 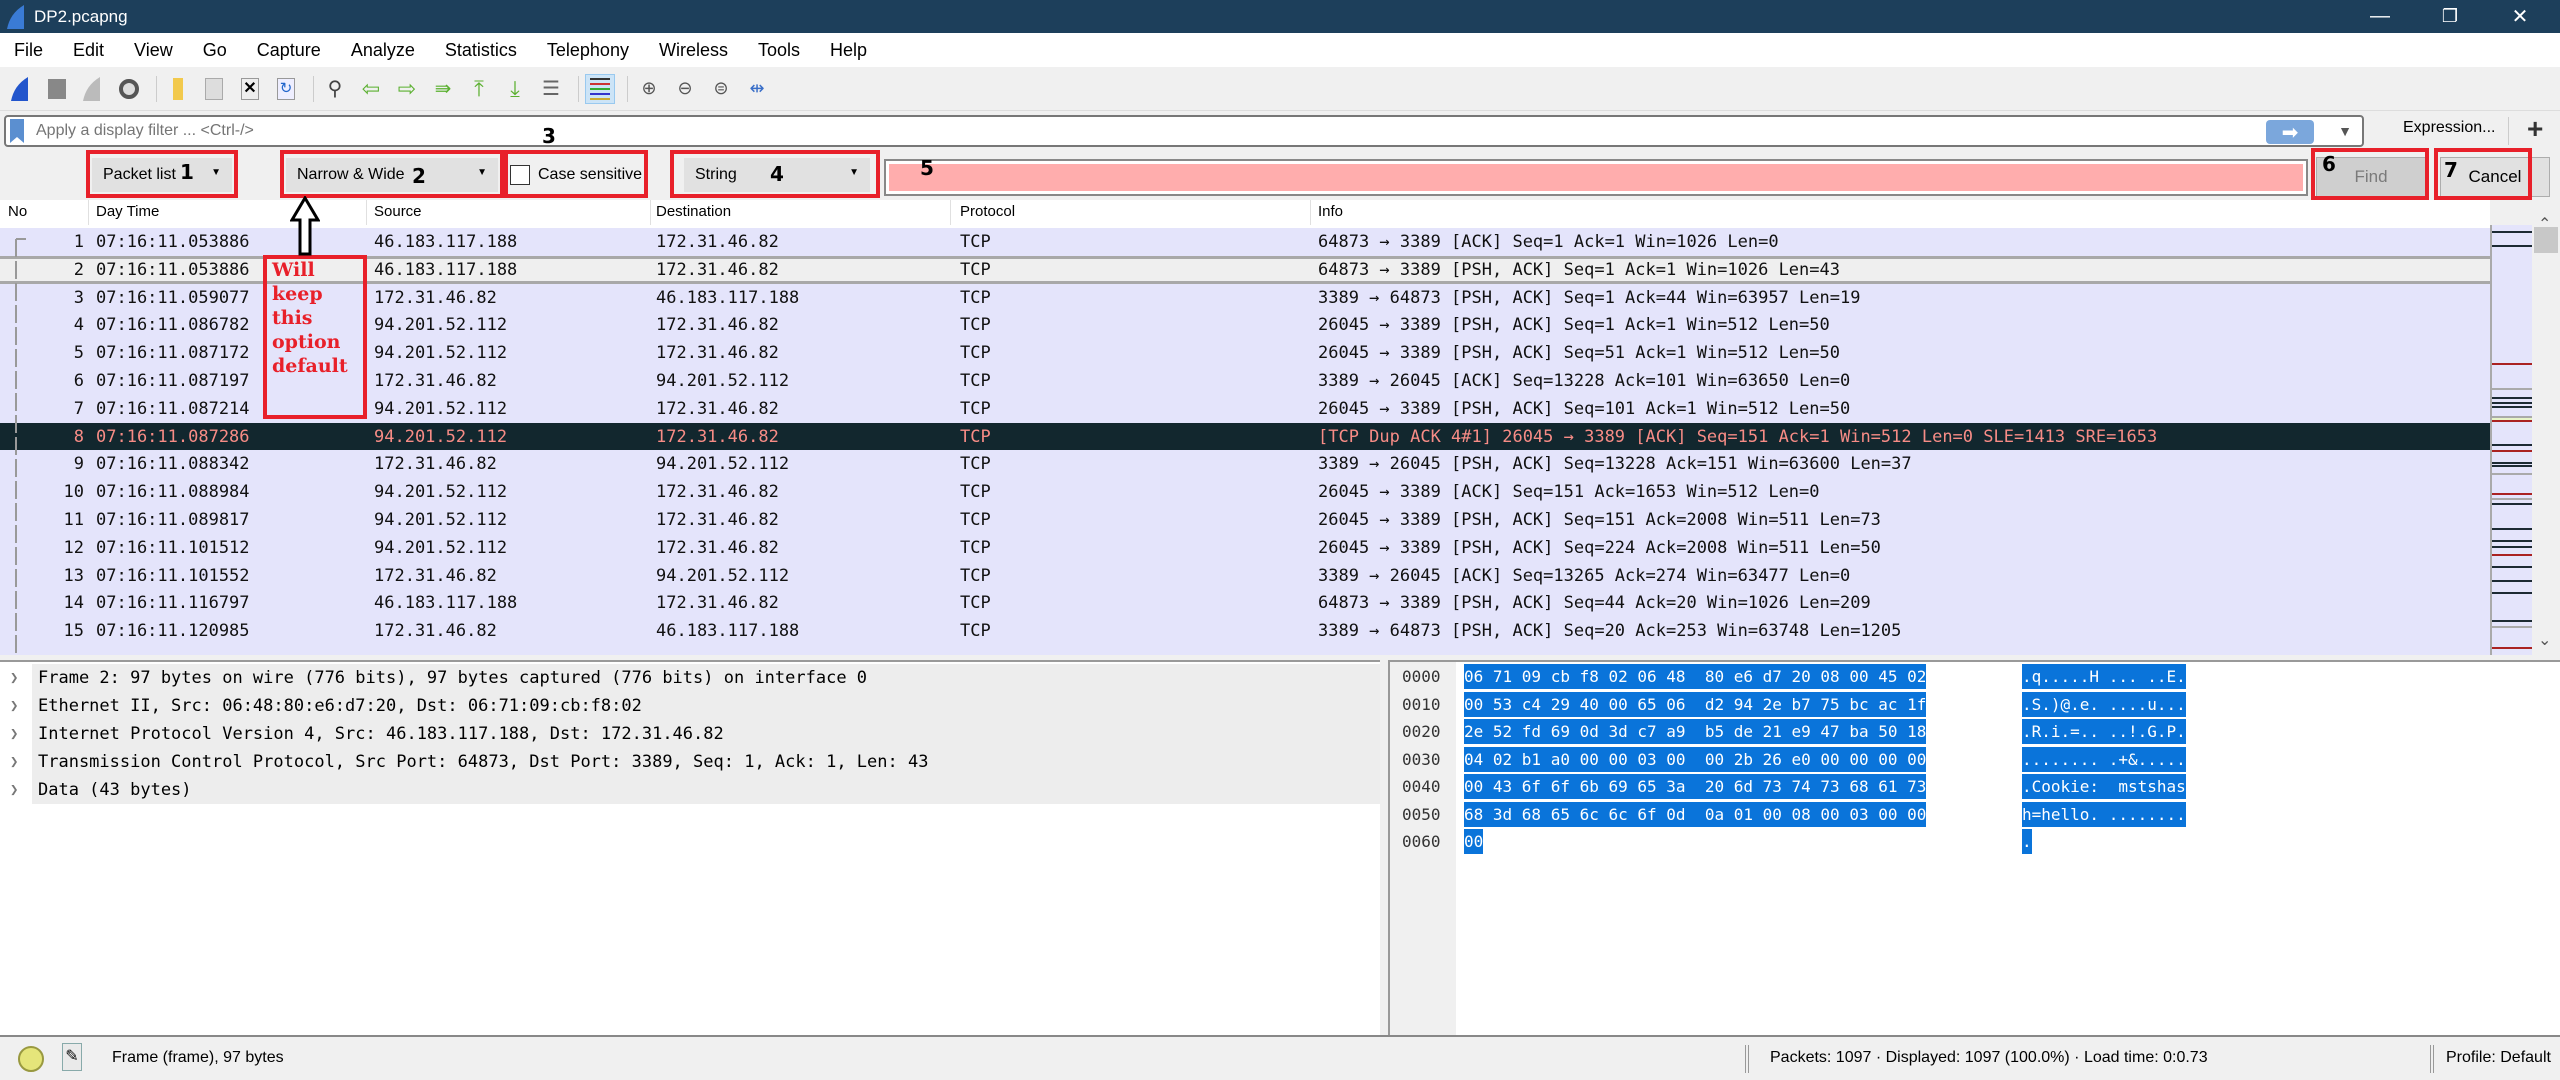 I want to click on open-file-button, so click(x=178, y=89).